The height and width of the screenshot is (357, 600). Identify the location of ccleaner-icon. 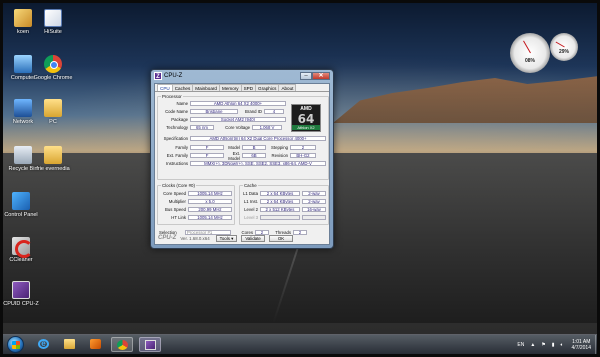
(22, 247).